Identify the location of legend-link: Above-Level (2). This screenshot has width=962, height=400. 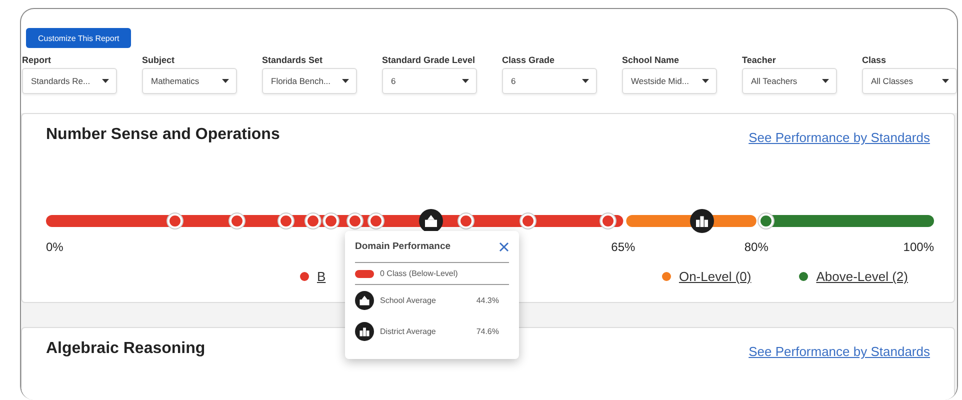
(862, 276).